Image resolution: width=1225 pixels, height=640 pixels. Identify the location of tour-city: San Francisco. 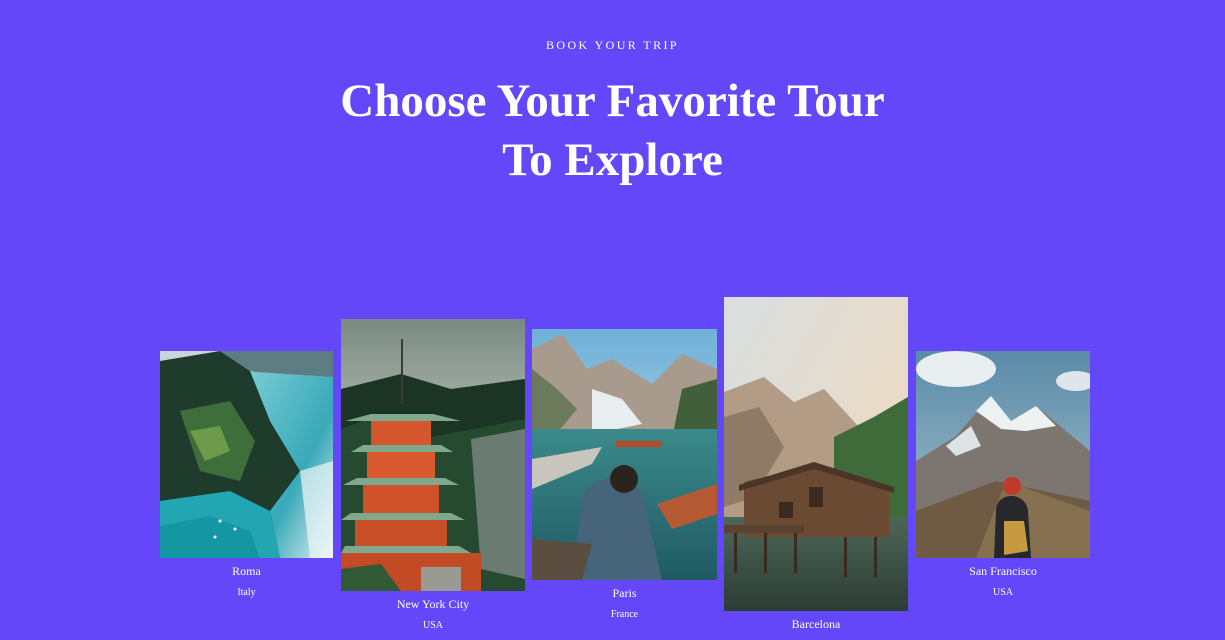
(1003, 571).